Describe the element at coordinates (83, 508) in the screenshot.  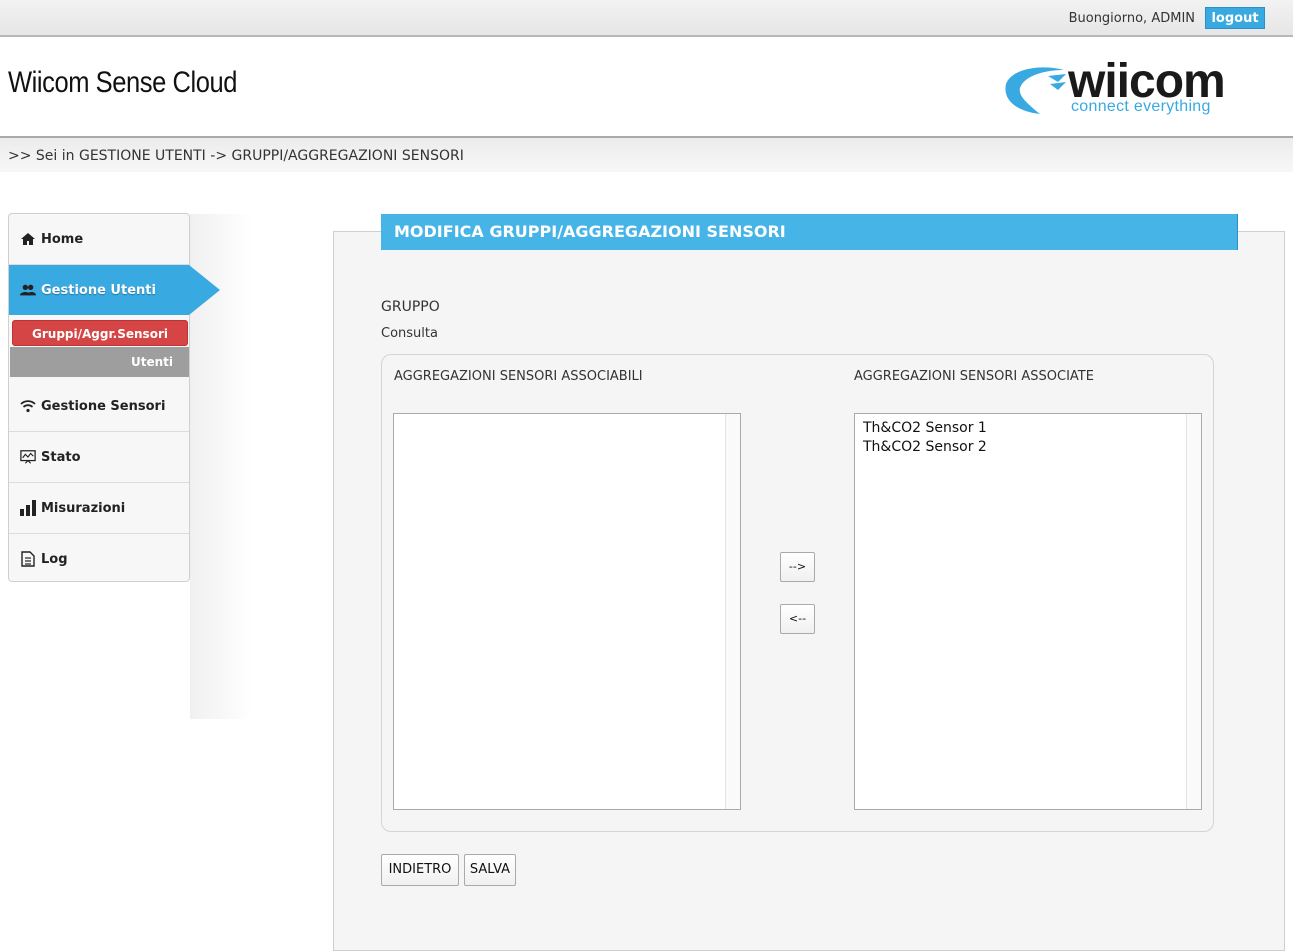
I see `sidebar-item-label: Misurazioni` at that location.